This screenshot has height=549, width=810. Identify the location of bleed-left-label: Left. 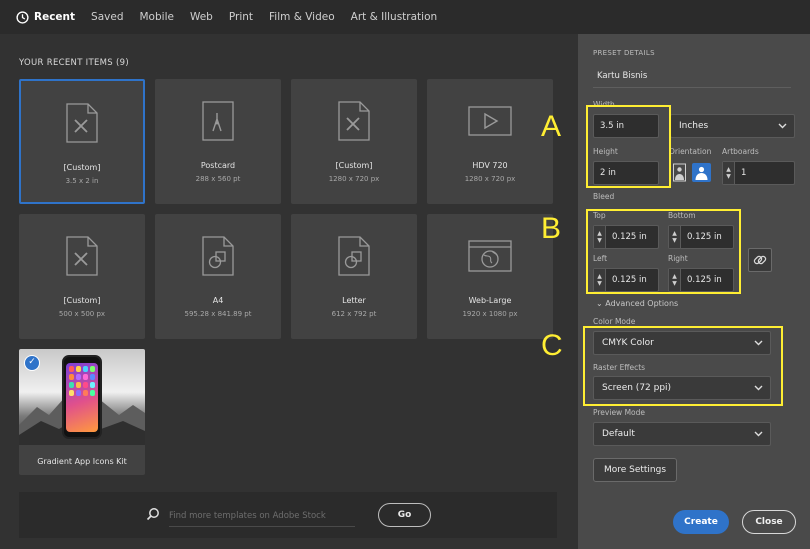
(600, 258).